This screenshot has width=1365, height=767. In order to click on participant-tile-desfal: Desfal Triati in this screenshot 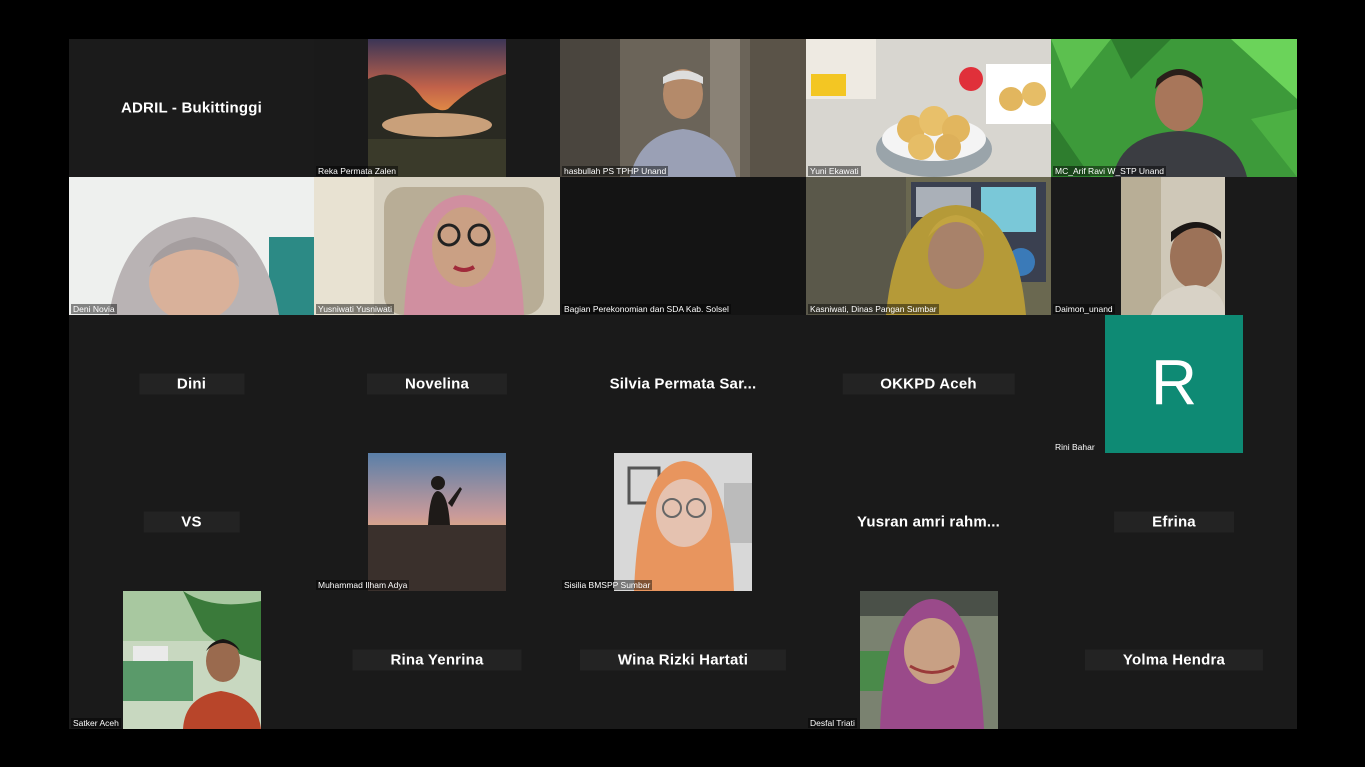, I will do `click(928, 660)`.